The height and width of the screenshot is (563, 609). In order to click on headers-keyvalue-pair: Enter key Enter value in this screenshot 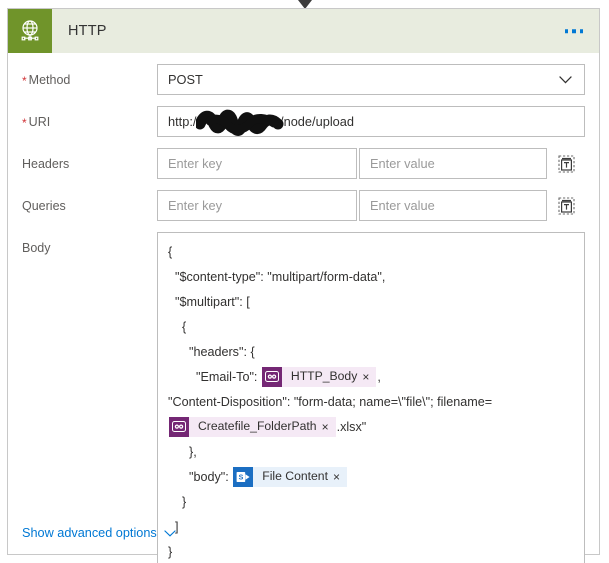, I will do `click(352, 163)`.